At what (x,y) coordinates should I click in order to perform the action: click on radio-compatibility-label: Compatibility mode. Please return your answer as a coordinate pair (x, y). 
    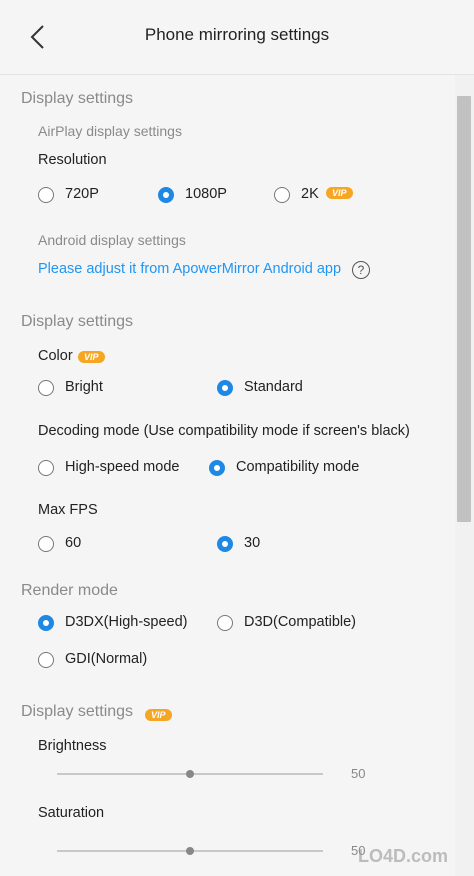
    Looking at the image, I should click on (297, 467).